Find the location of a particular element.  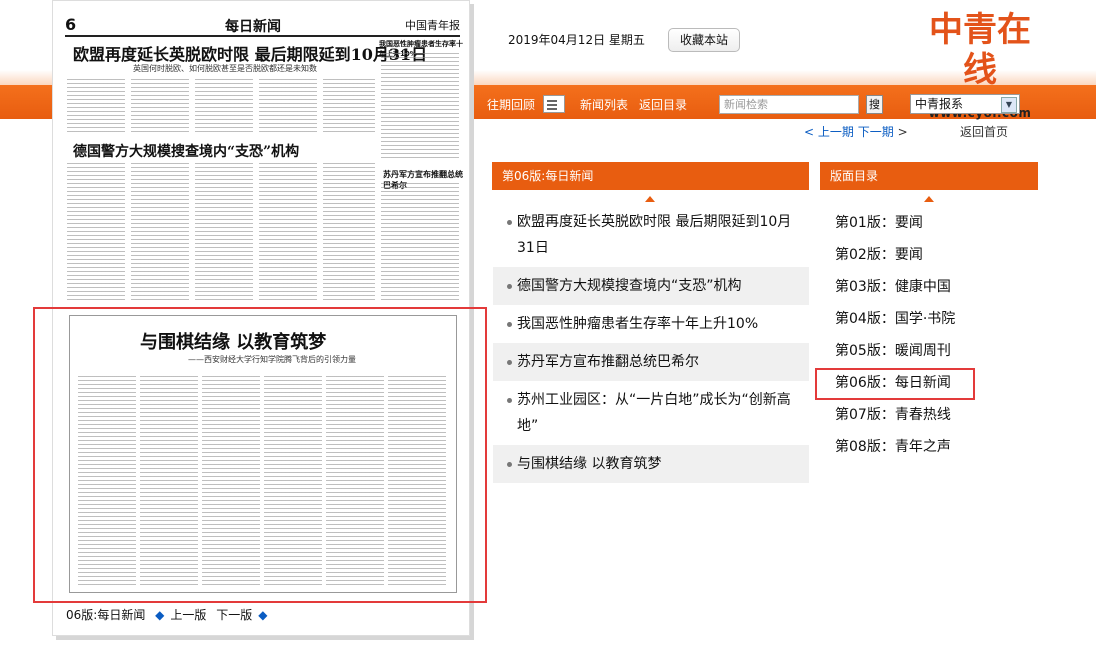

search-input: 新闻检索 is located at coordinates (789, 104).